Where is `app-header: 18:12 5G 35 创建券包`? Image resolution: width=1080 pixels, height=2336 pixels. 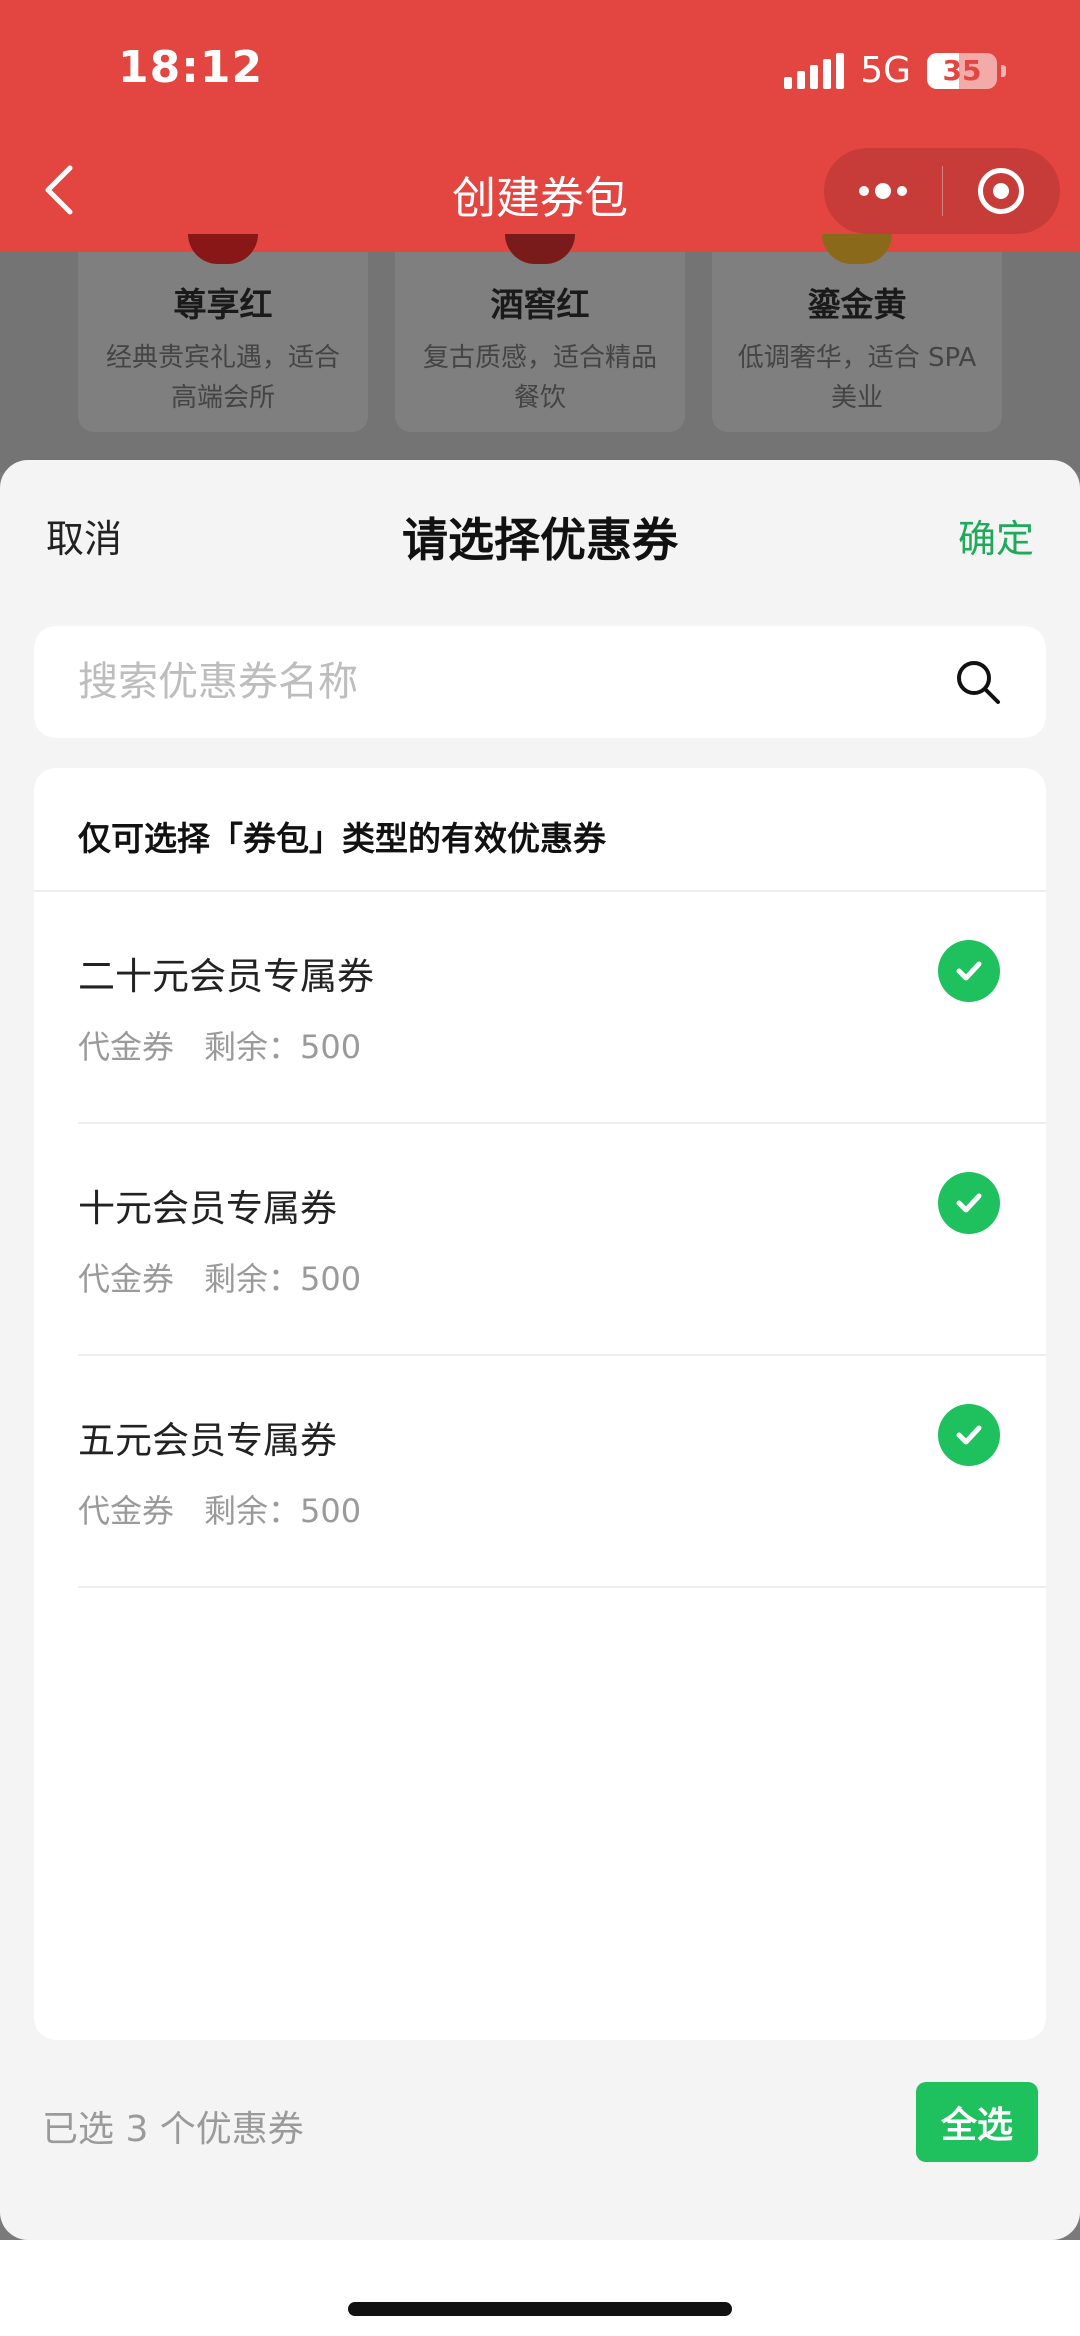
app-header: 18:12 5G 35 创建券包 is located at coordinates (540, 126).